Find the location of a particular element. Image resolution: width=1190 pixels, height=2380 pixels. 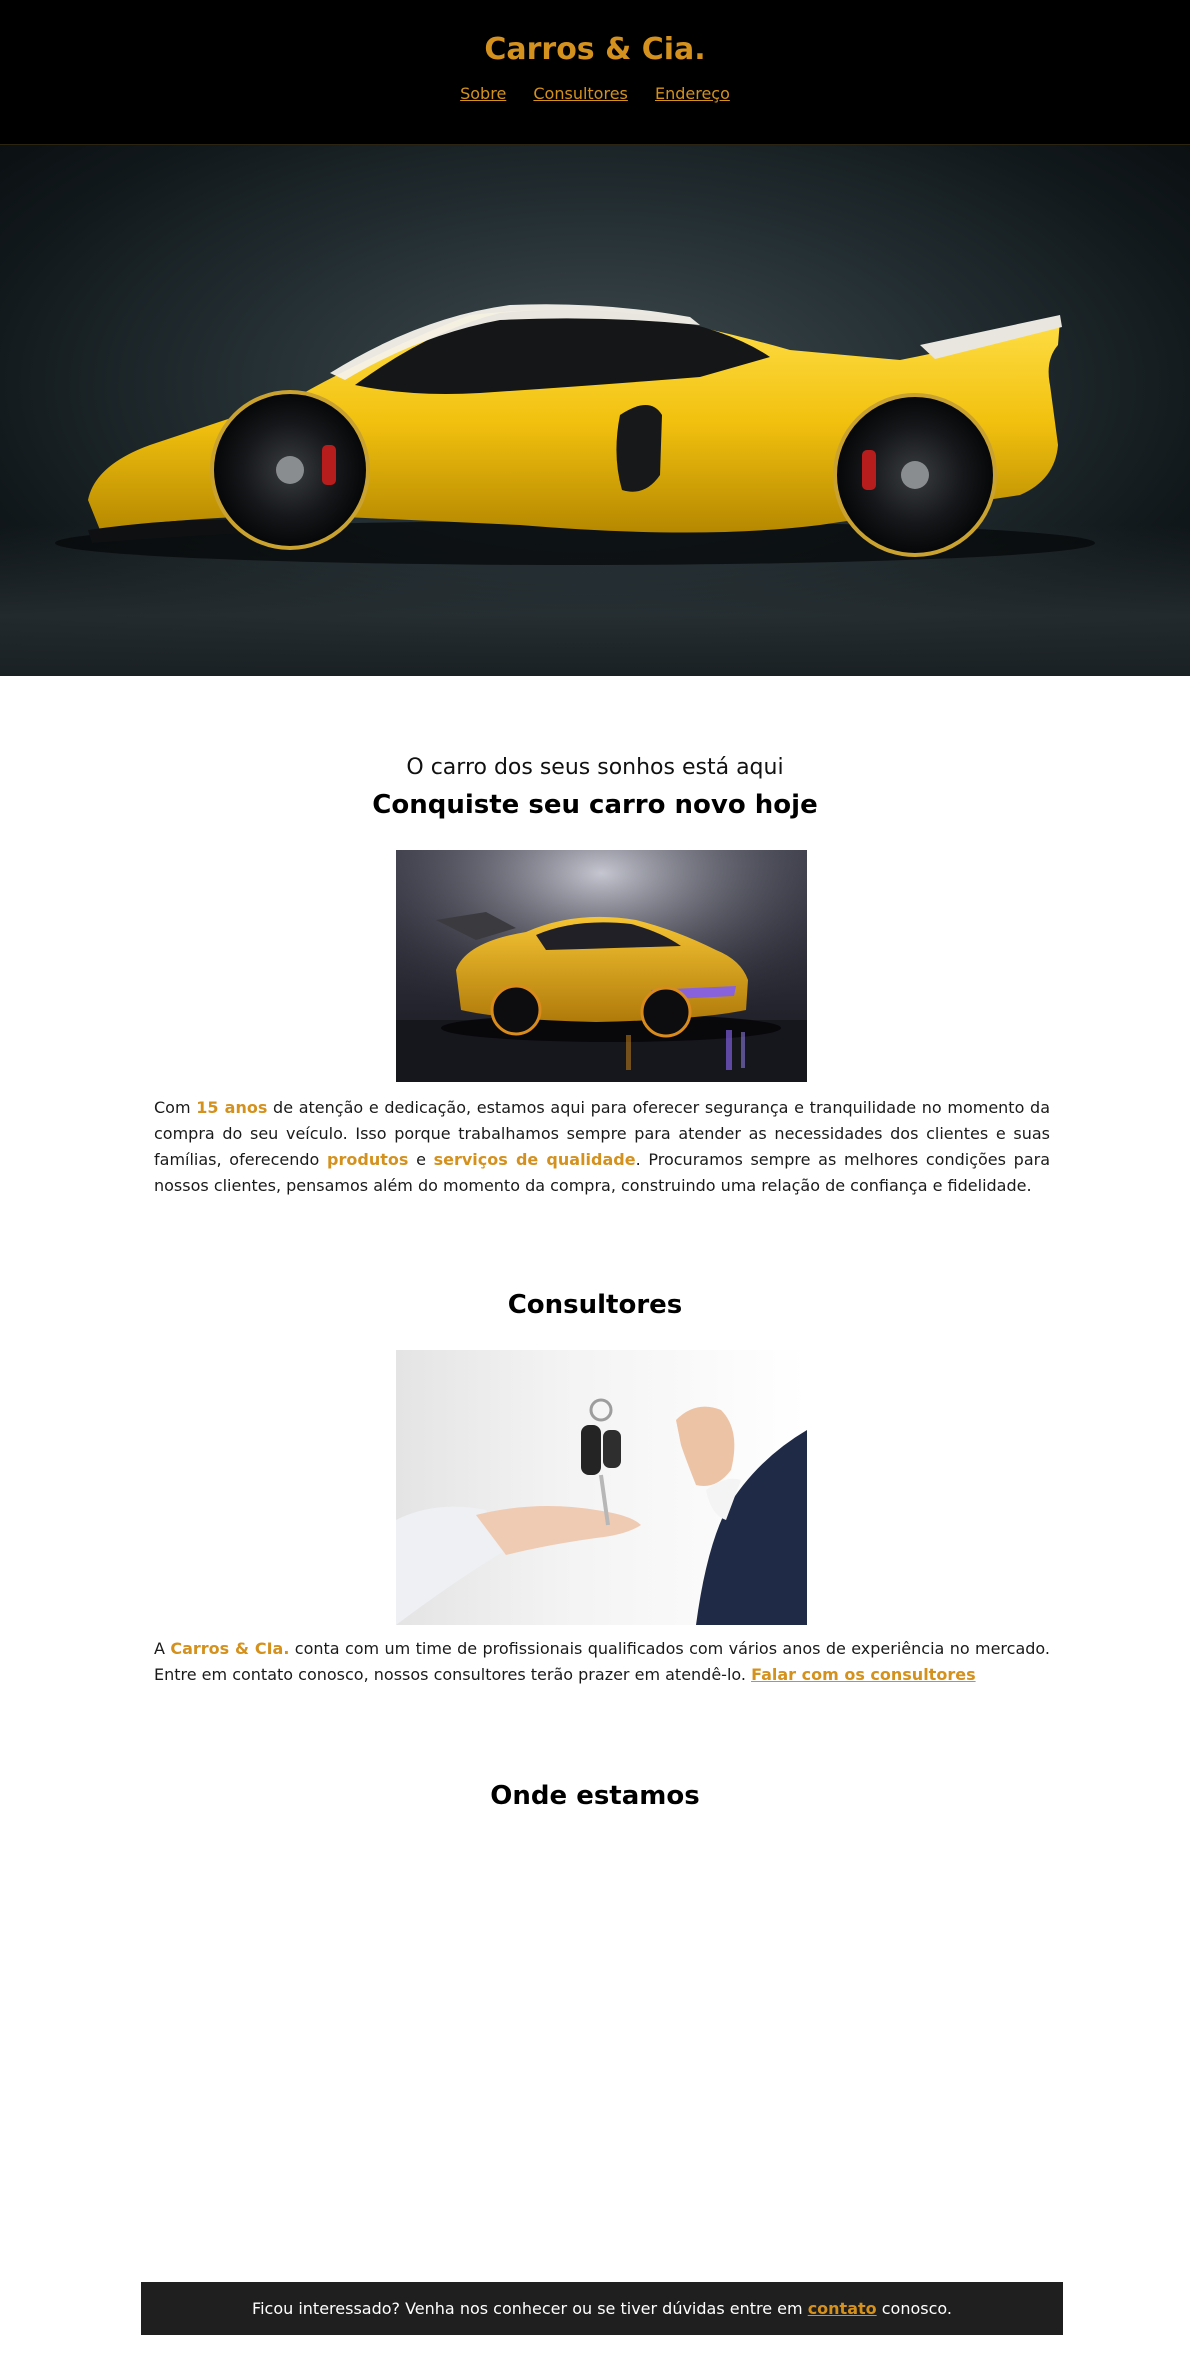

site-header: Carros & Cia. Sobre Consultores Endereço is located at coordinates (595, 72).